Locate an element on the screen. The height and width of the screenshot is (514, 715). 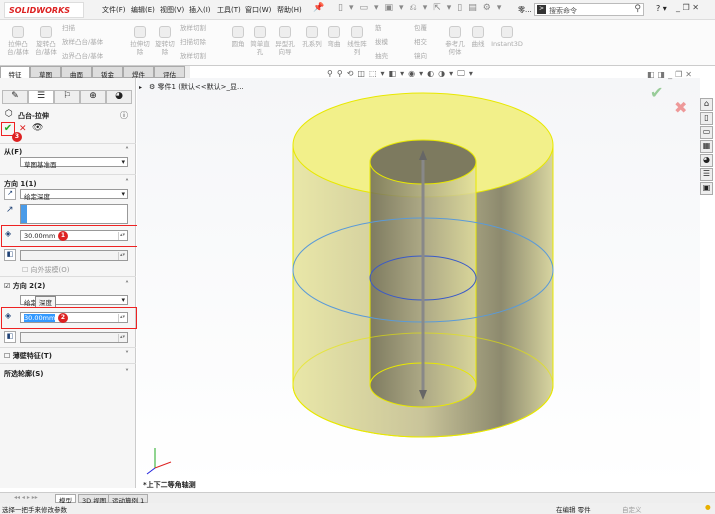
tab-motion-study: 运动算例 1 is located at coordinates (128, 499).